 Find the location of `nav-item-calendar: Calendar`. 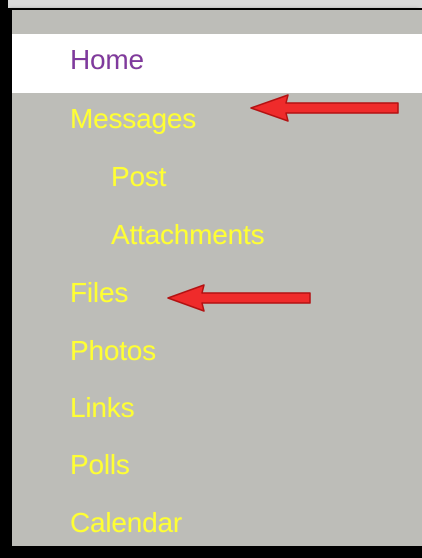

nav-item-calendar: Calendar is located at coordinates (126, 523).